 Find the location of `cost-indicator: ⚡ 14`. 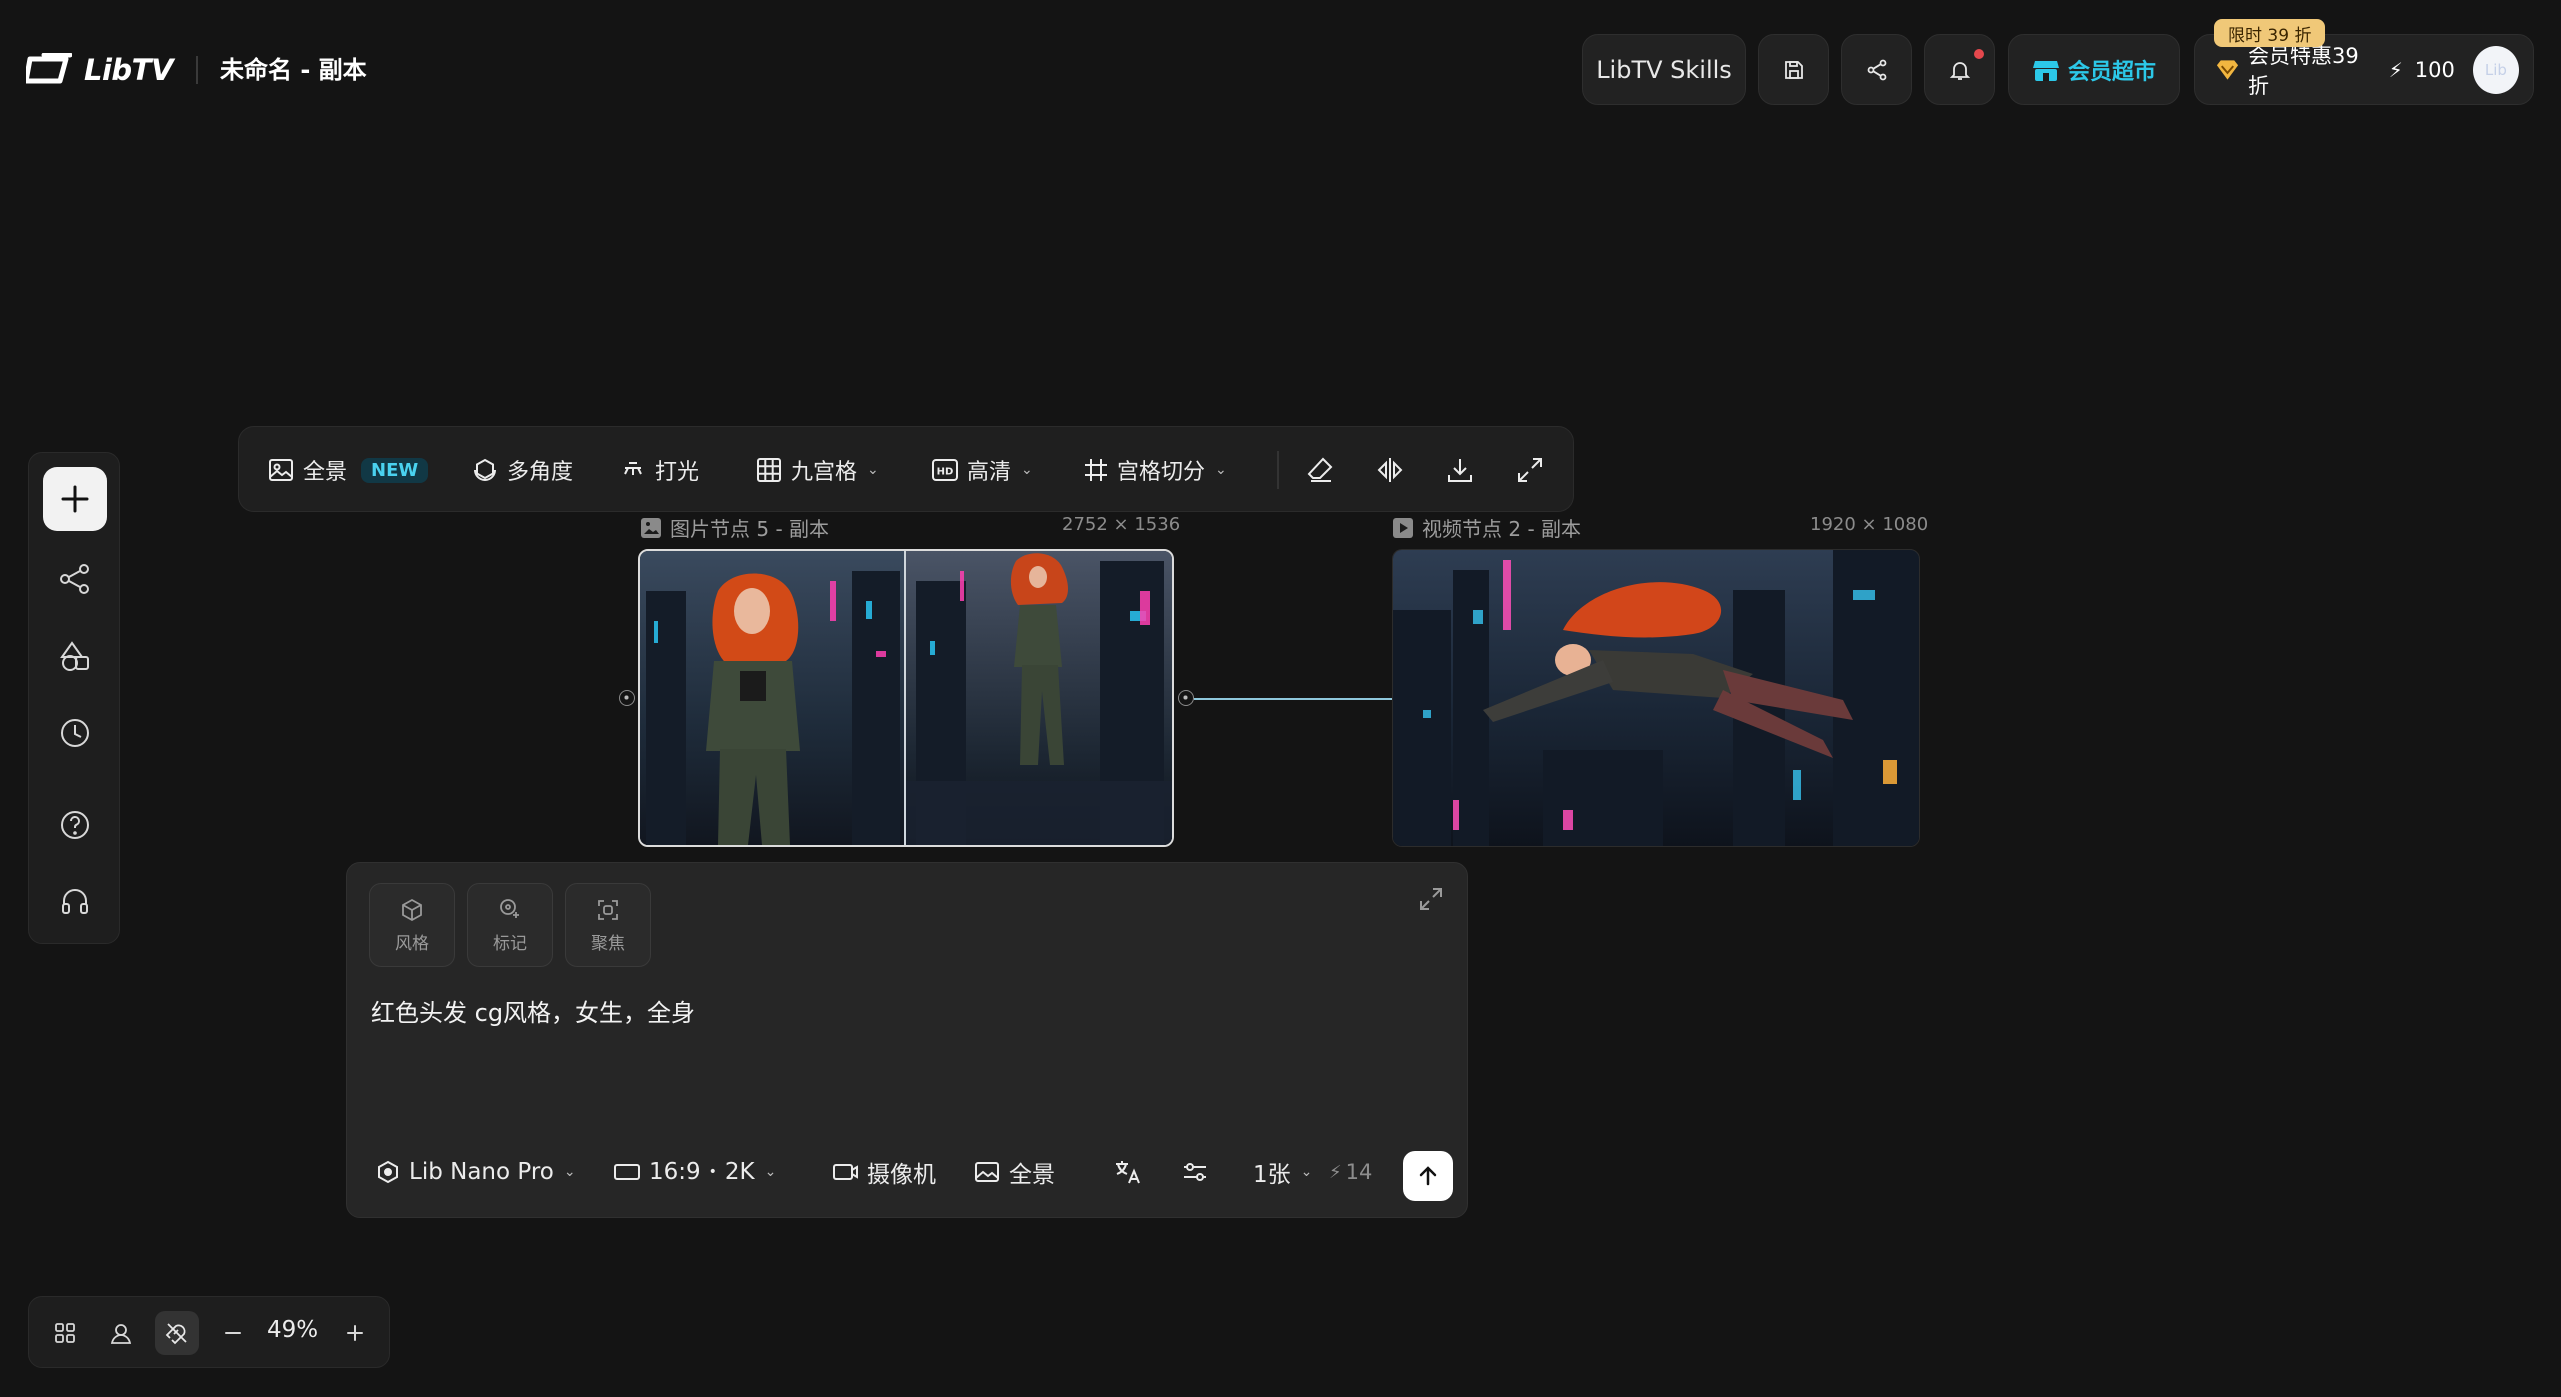

cost-indicator: ⚡ 14 is located at coordinates (1350, 1172).